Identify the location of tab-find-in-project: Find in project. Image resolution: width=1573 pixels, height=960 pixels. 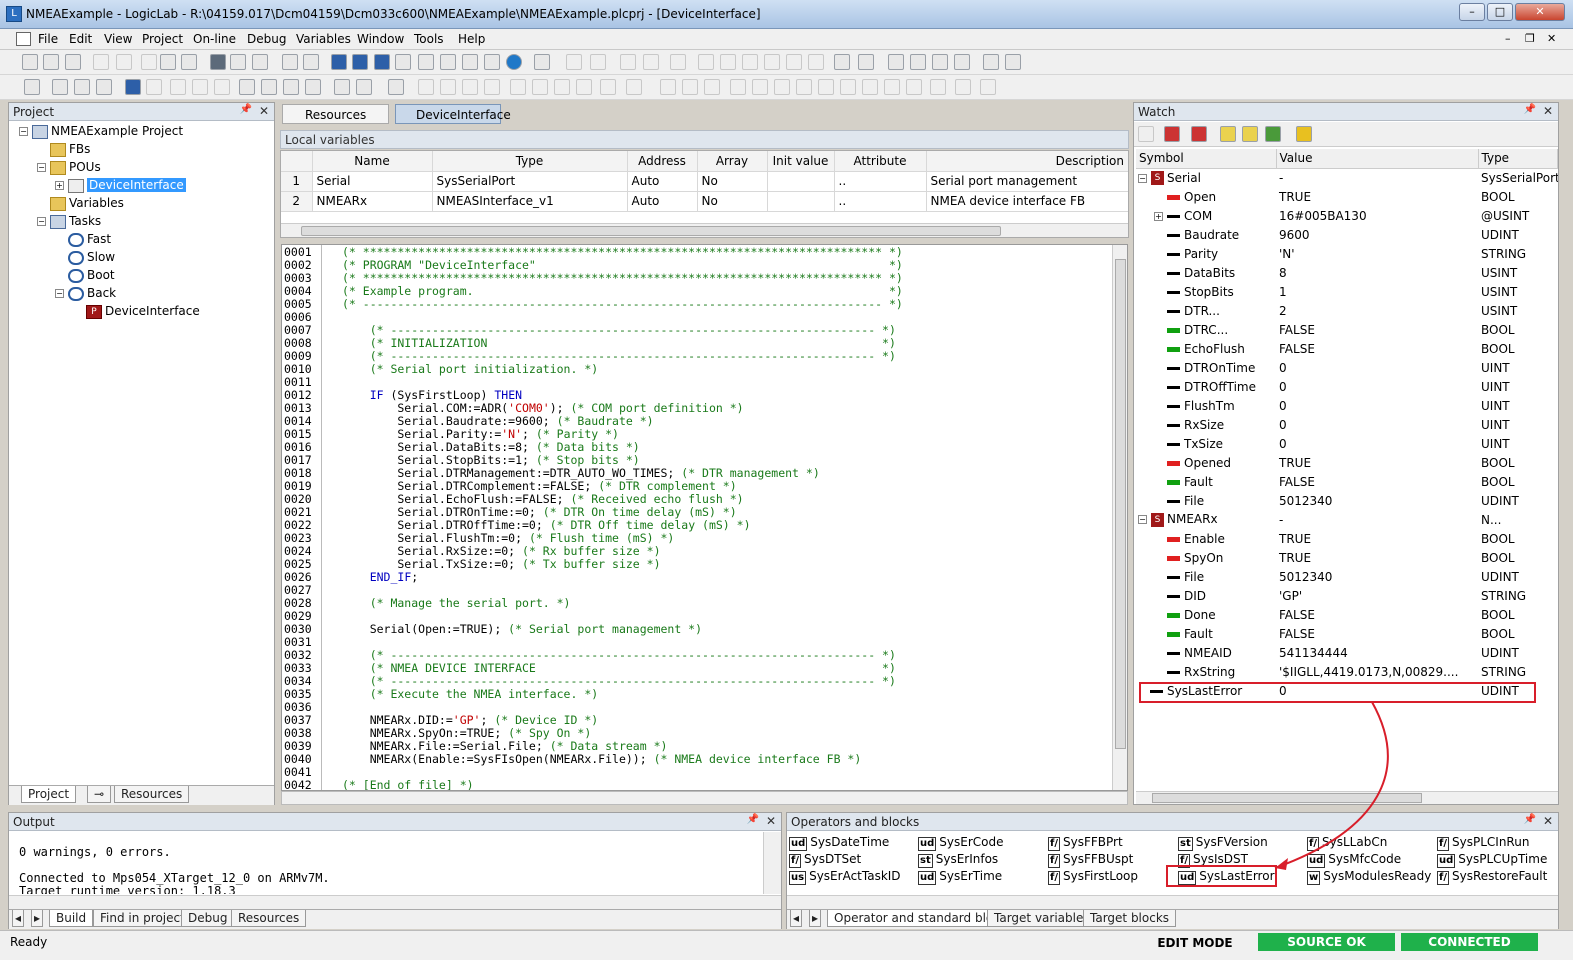
(142, 918).